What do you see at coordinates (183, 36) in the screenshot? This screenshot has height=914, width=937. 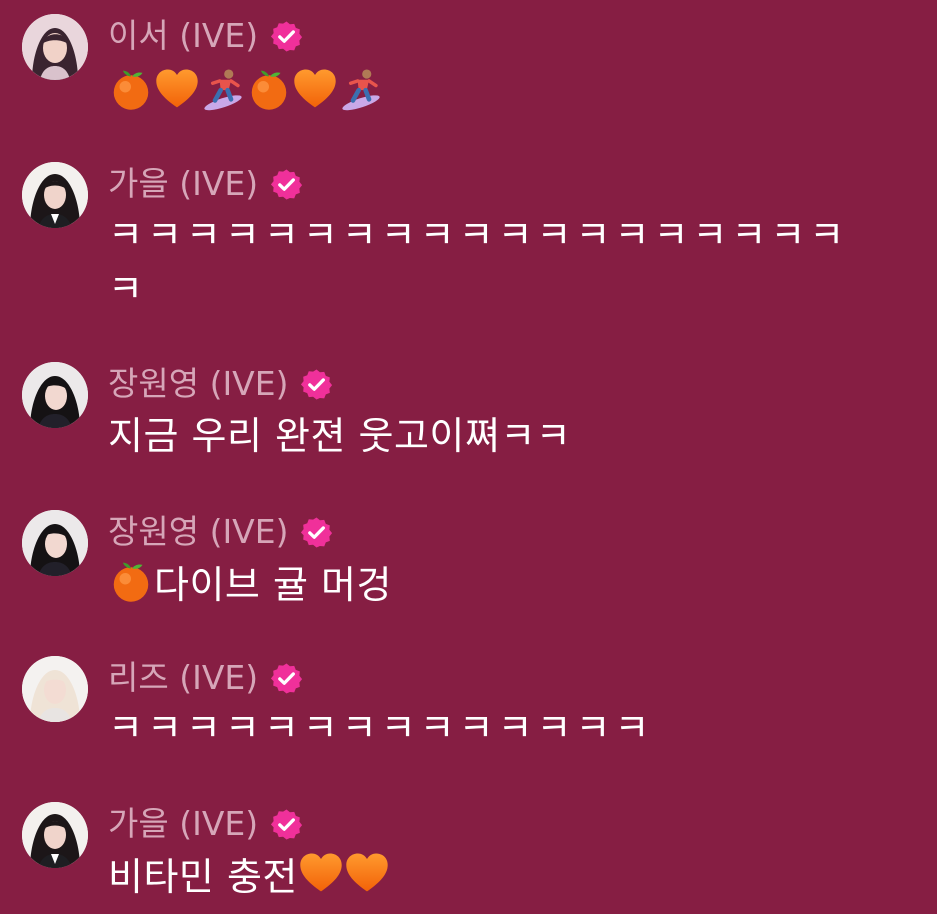 I see `author-name: 이서 (IVE)` at bounding box center [183, 36].